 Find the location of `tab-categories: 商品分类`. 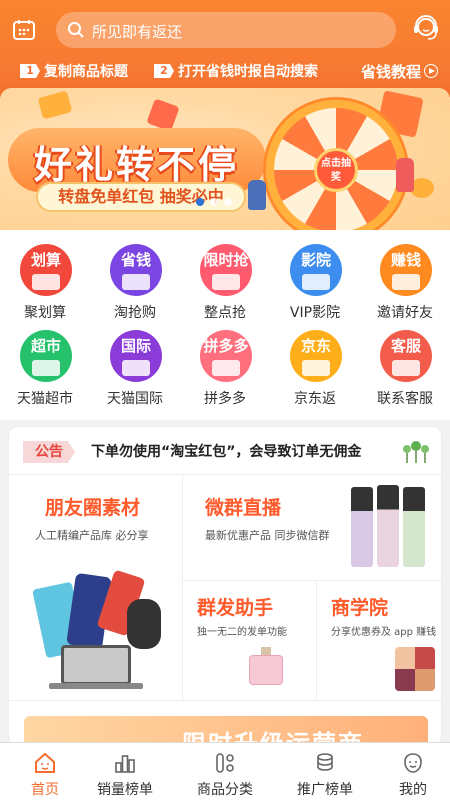

tab-categories: 商品分类 is located at coordinates (225, 771).